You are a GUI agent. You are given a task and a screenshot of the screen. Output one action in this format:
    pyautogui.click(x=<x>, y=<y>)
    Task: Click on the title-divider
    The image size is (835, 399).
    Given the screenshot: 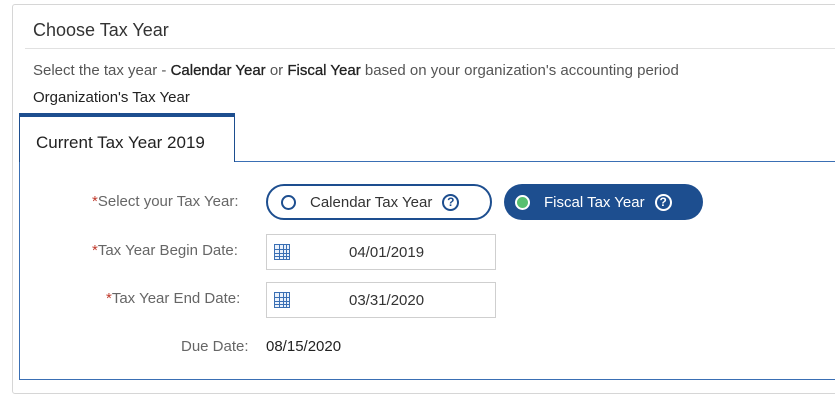 What is the action you would take?
    pyautogui.click(x=430, y=48)
    